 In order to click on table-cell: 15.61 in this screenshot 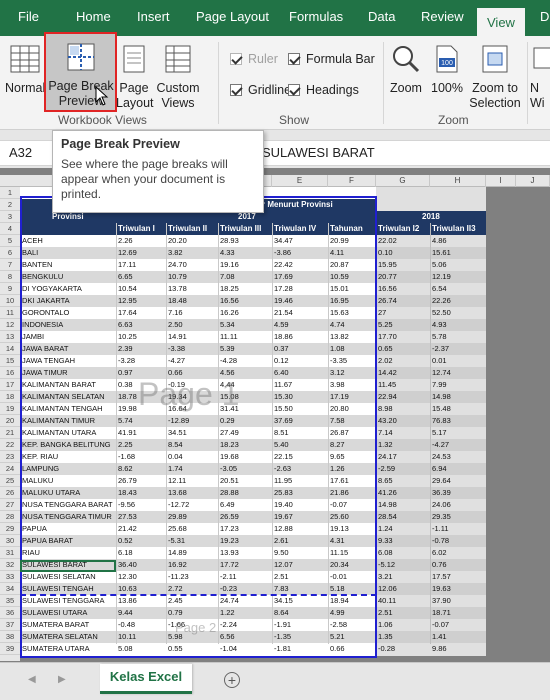, I will do `click(441, 253)`.